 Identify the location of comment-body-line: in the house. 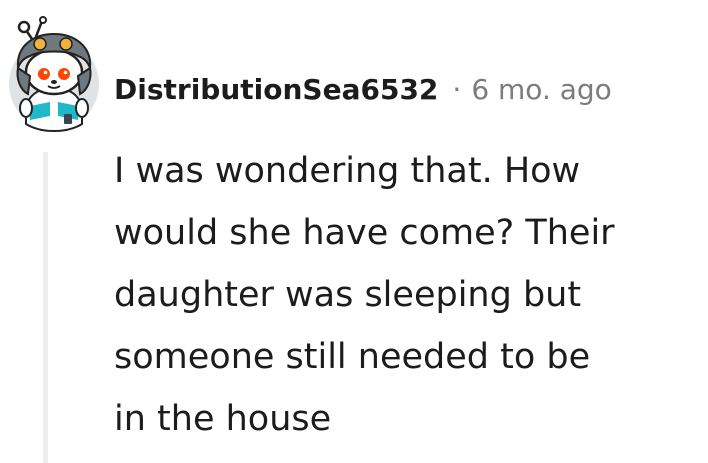
(223, 419).